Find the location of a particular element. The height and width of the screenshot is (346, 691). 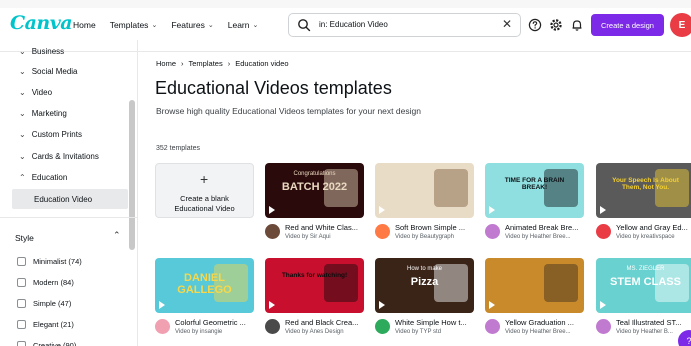

nav-home: Home is located at coordinates (84, 25).